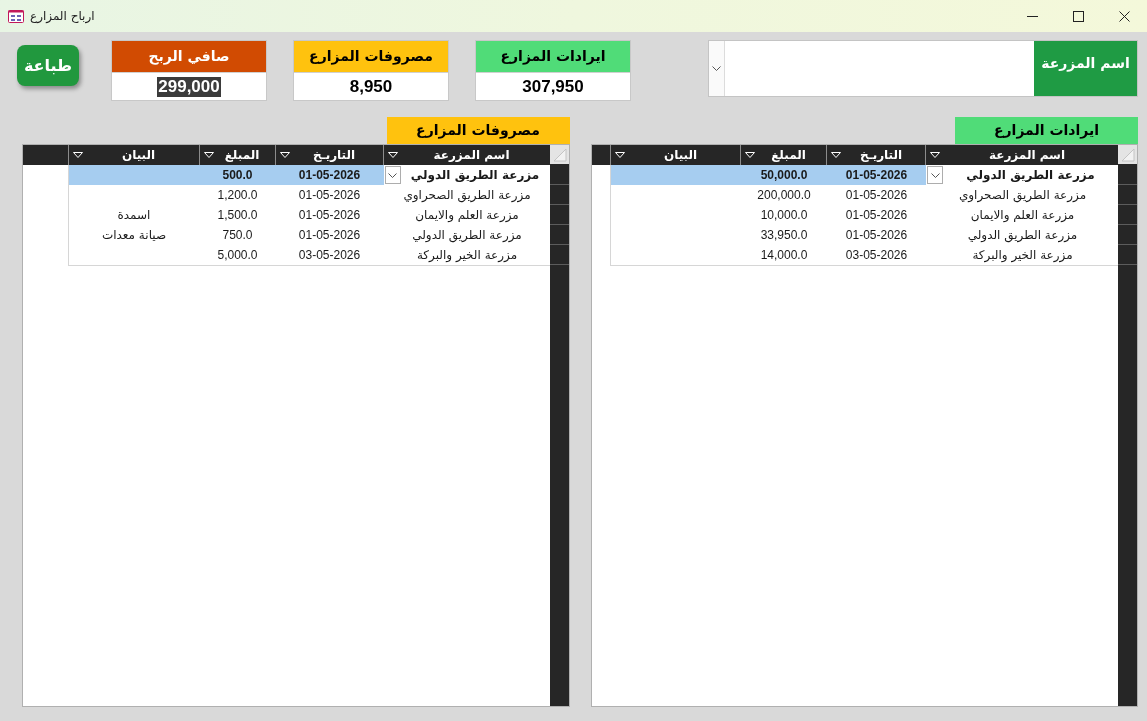 This screenshot has height=721, width=1147. I want to click on maximize-icon, so click(1078, 16).